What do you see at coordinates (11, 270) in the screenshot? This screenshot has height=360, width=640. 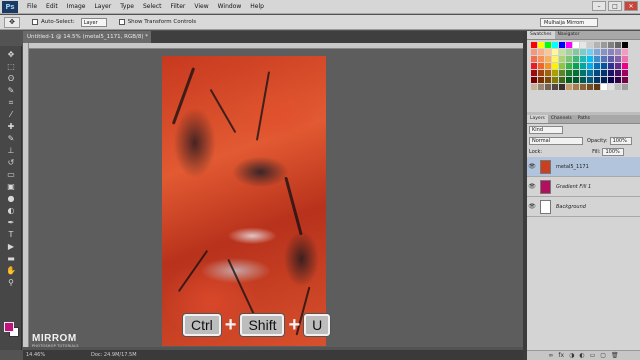 I see `hand-tool-icon: ✋` at bounding box center [11, 270].